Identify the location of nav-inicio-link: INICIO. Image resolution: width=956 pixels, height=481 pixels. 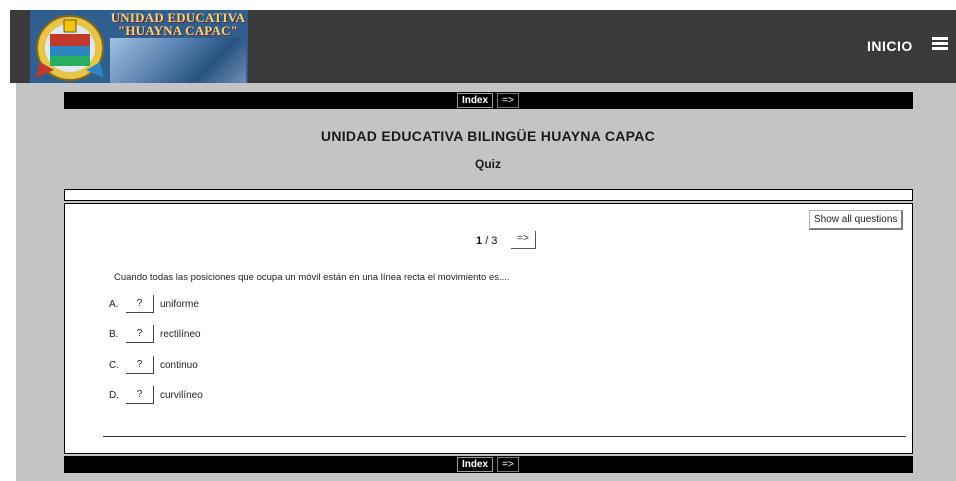
(890, 46).